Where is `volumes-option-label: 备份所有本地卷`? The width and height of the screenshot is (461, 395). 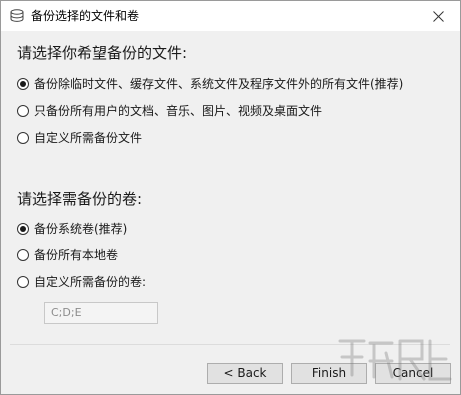 volumes-option-label: 备份所有本地卷 is located at coordinates (76, 255).